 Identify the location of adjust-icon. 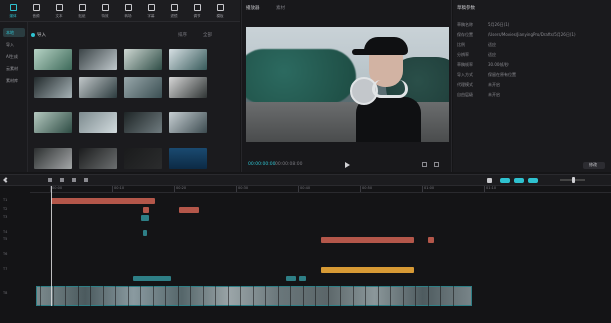
(197, 7).